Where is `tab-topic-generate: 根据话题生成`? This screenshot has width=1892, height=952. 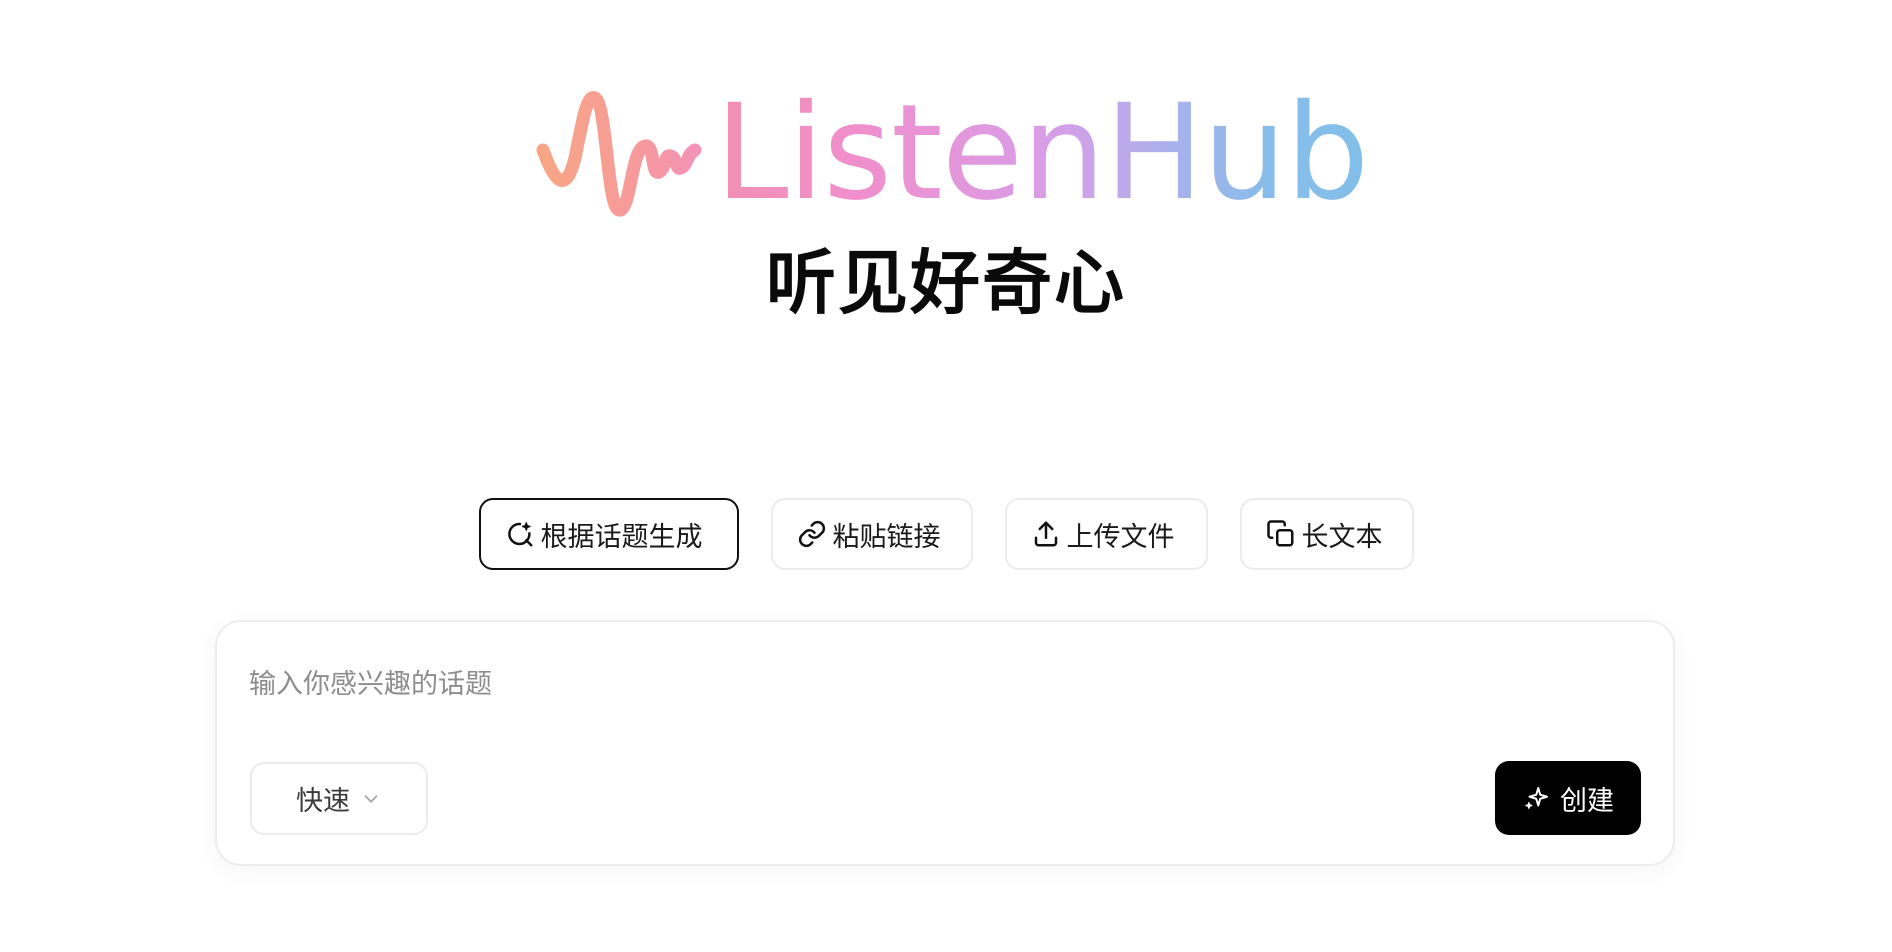 tab-topic-generate: 根据话题生成 is located at coordinates (608, 534).